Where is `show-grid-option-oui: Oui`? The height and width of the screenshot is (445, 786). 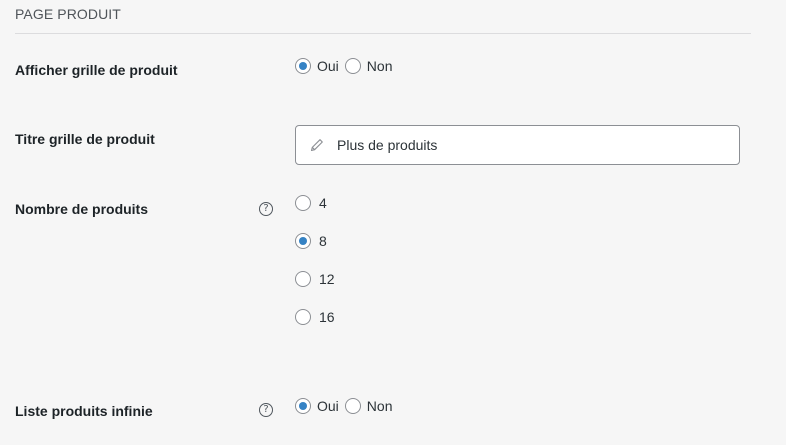
show-grid-option-oui: Oui is located at coordinates (317, 66).